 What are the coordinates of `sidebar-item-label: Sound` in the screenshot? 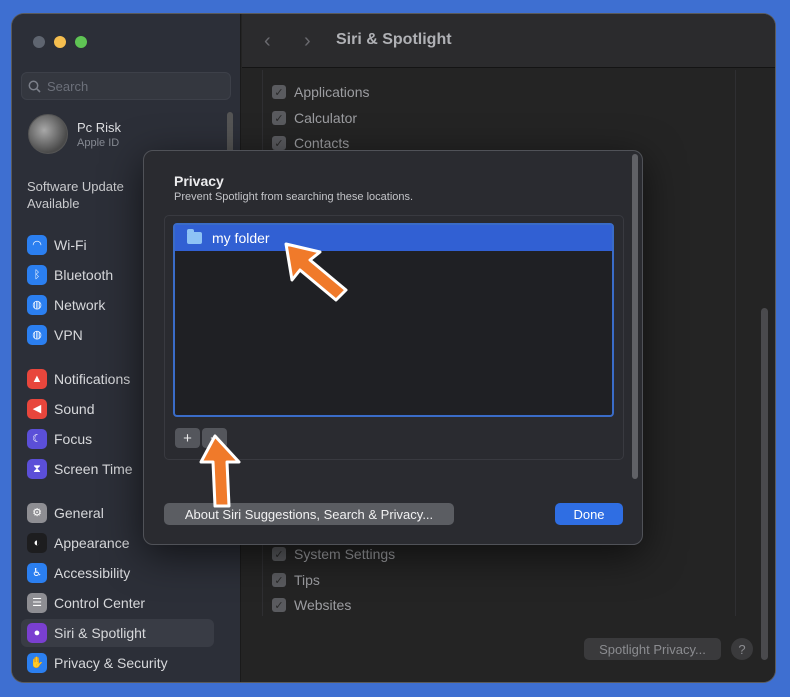 It's located at (74, 409).